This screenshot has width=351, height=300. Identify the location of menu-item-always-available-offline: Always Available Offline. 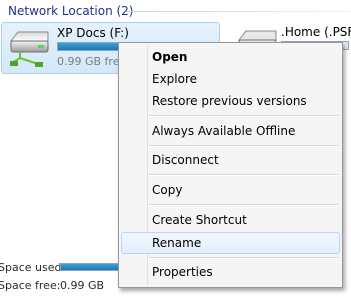
(230, 131).